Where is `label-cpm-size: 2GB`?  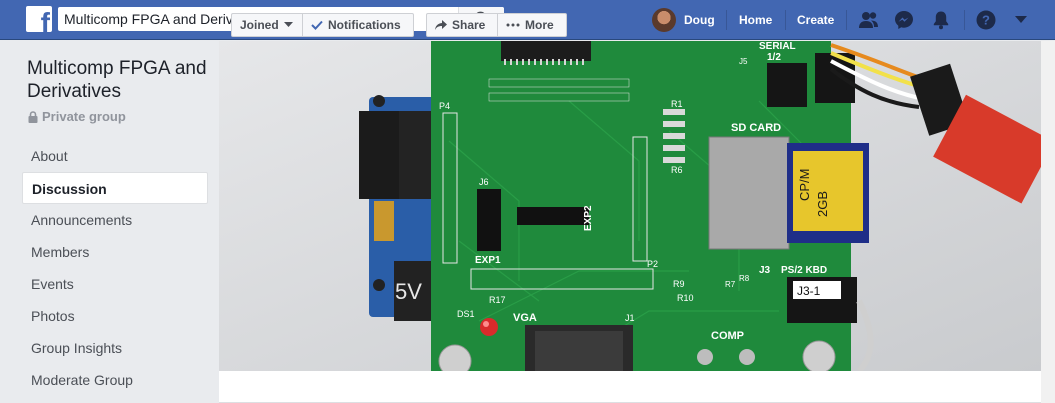
label-cpm-size: 2GB is located at coordinates (822, 204).